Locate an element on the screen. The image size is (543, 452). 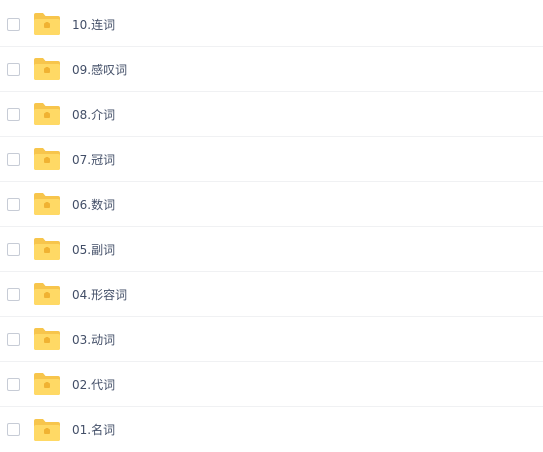
folder-name: 01.名词 is located at coordinates (93, 429).